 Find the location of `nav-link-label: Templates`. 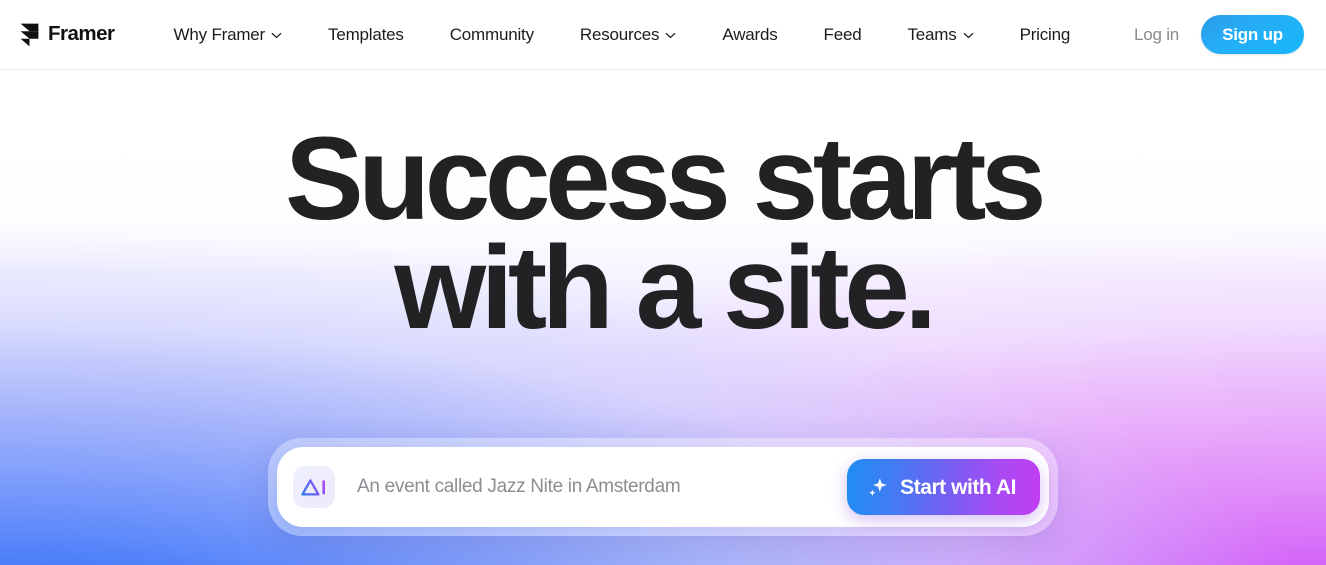

nav-link-label: Templates is located at coordinates (366, 34).